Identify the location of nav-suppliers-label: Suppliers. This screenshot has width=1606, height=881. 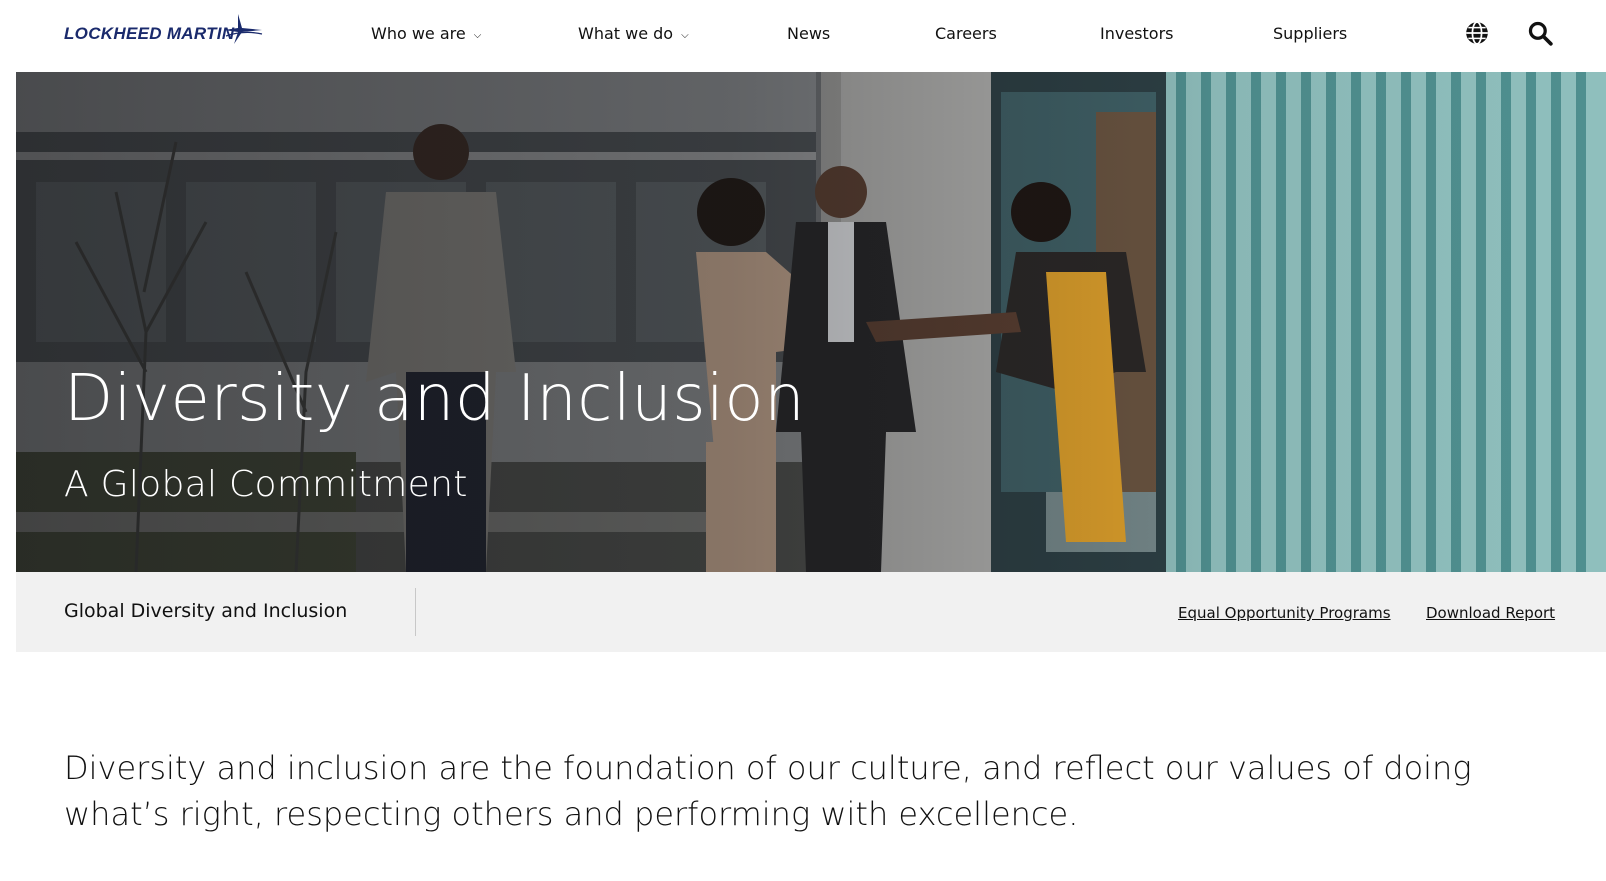
(1310, 33).